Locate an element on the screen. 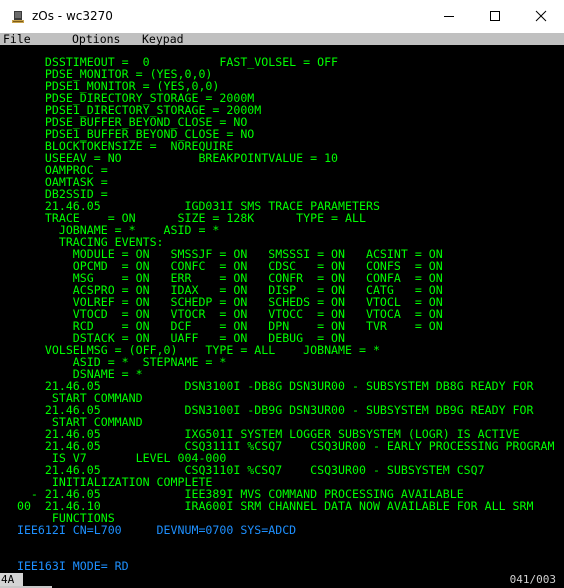 Image resolution: width=564 pixels, height=588 pixels. status-indicator: 4A is located at coordinates (11, 580).